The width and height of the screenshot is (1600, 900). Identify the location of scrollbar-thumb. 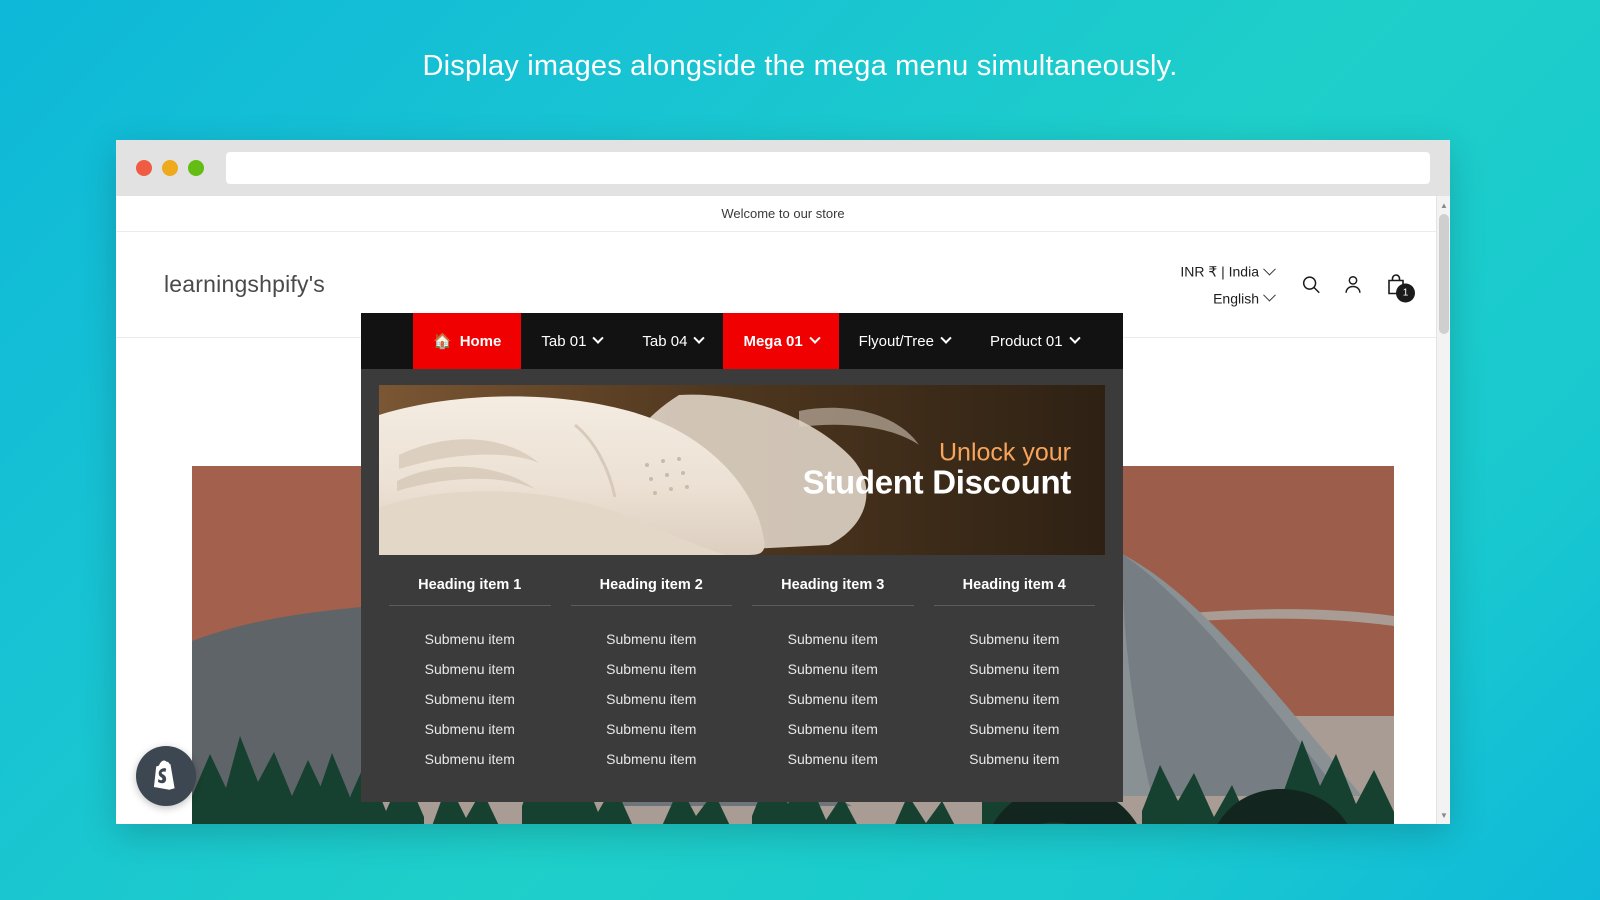
(1444, 274).